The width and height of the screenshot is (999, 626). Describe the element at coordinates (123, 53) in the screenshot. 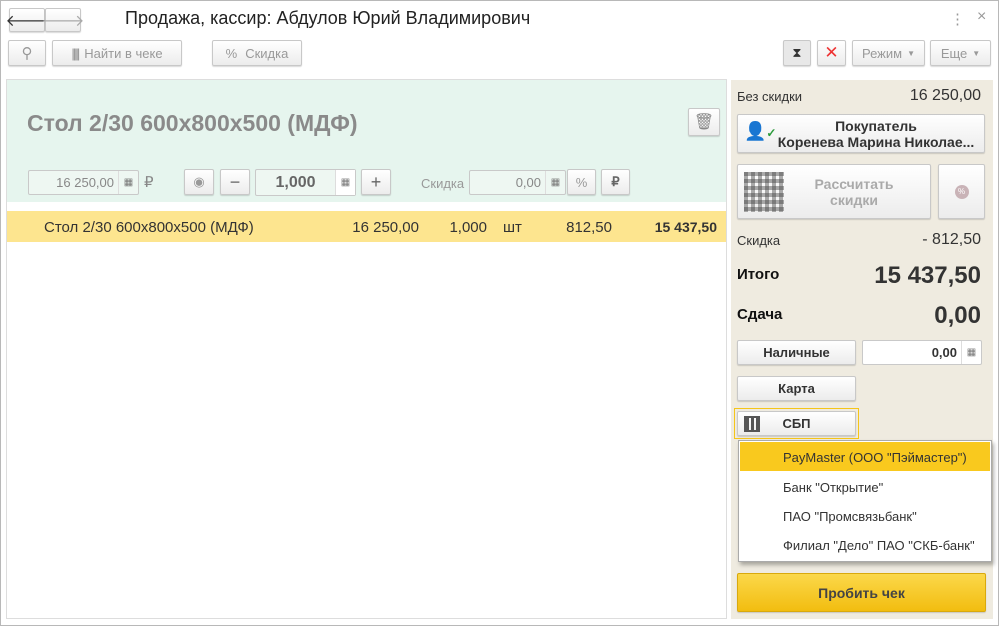

I see `find-label: Найти в чеке` at that location.